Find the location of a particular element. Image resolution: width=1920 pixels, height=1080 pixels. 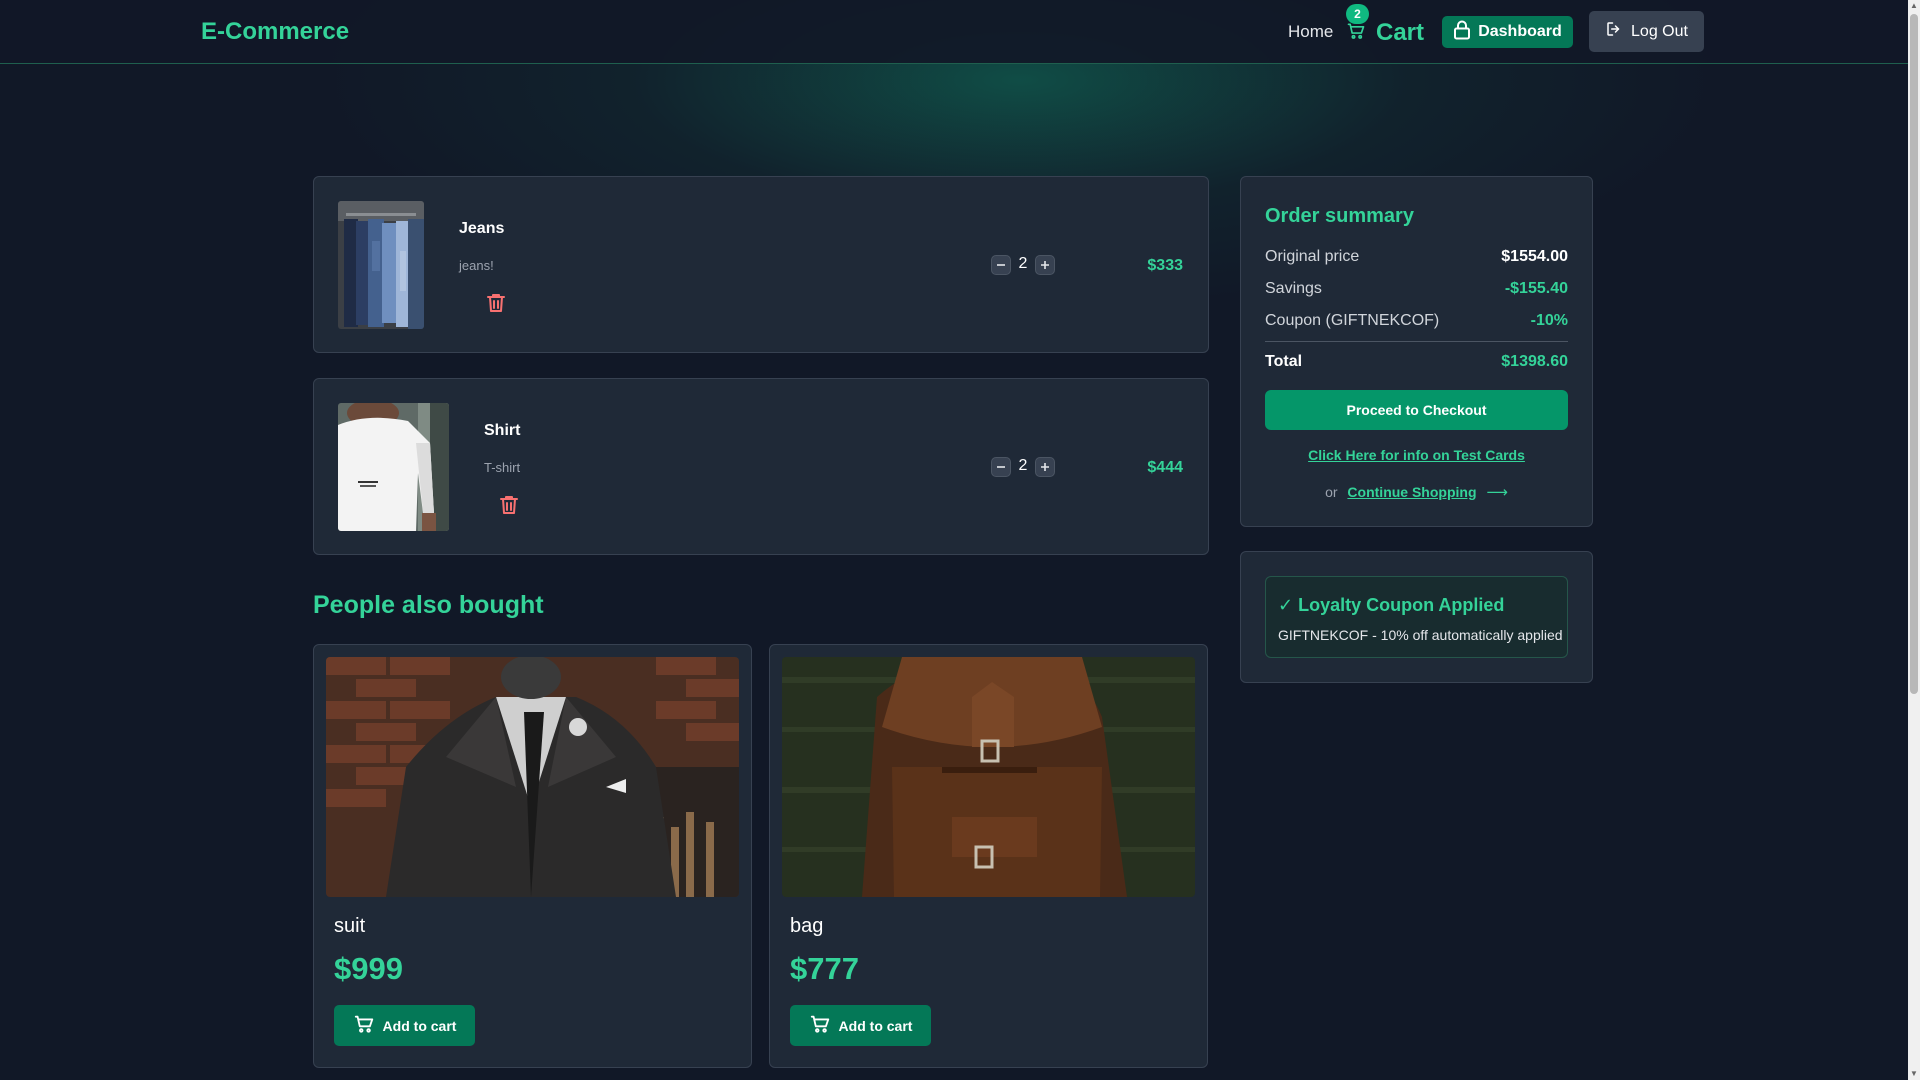

savings-value: -$155.40 is located at coordinates (1536, 288).